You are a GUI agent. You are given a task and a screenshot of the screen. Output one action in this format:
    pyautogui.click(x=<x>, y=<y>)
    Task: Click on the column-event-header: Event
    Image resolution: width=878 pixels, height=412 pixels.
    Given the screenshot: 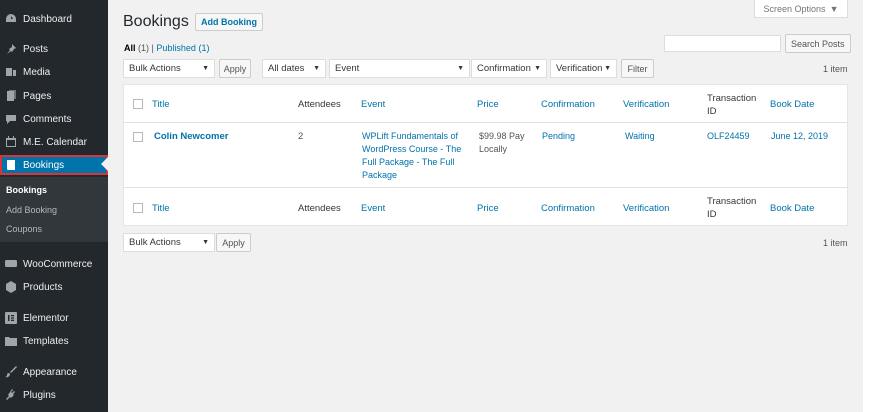 What is the action you would take?
    pyautogui.click(x=373, y=104)
    